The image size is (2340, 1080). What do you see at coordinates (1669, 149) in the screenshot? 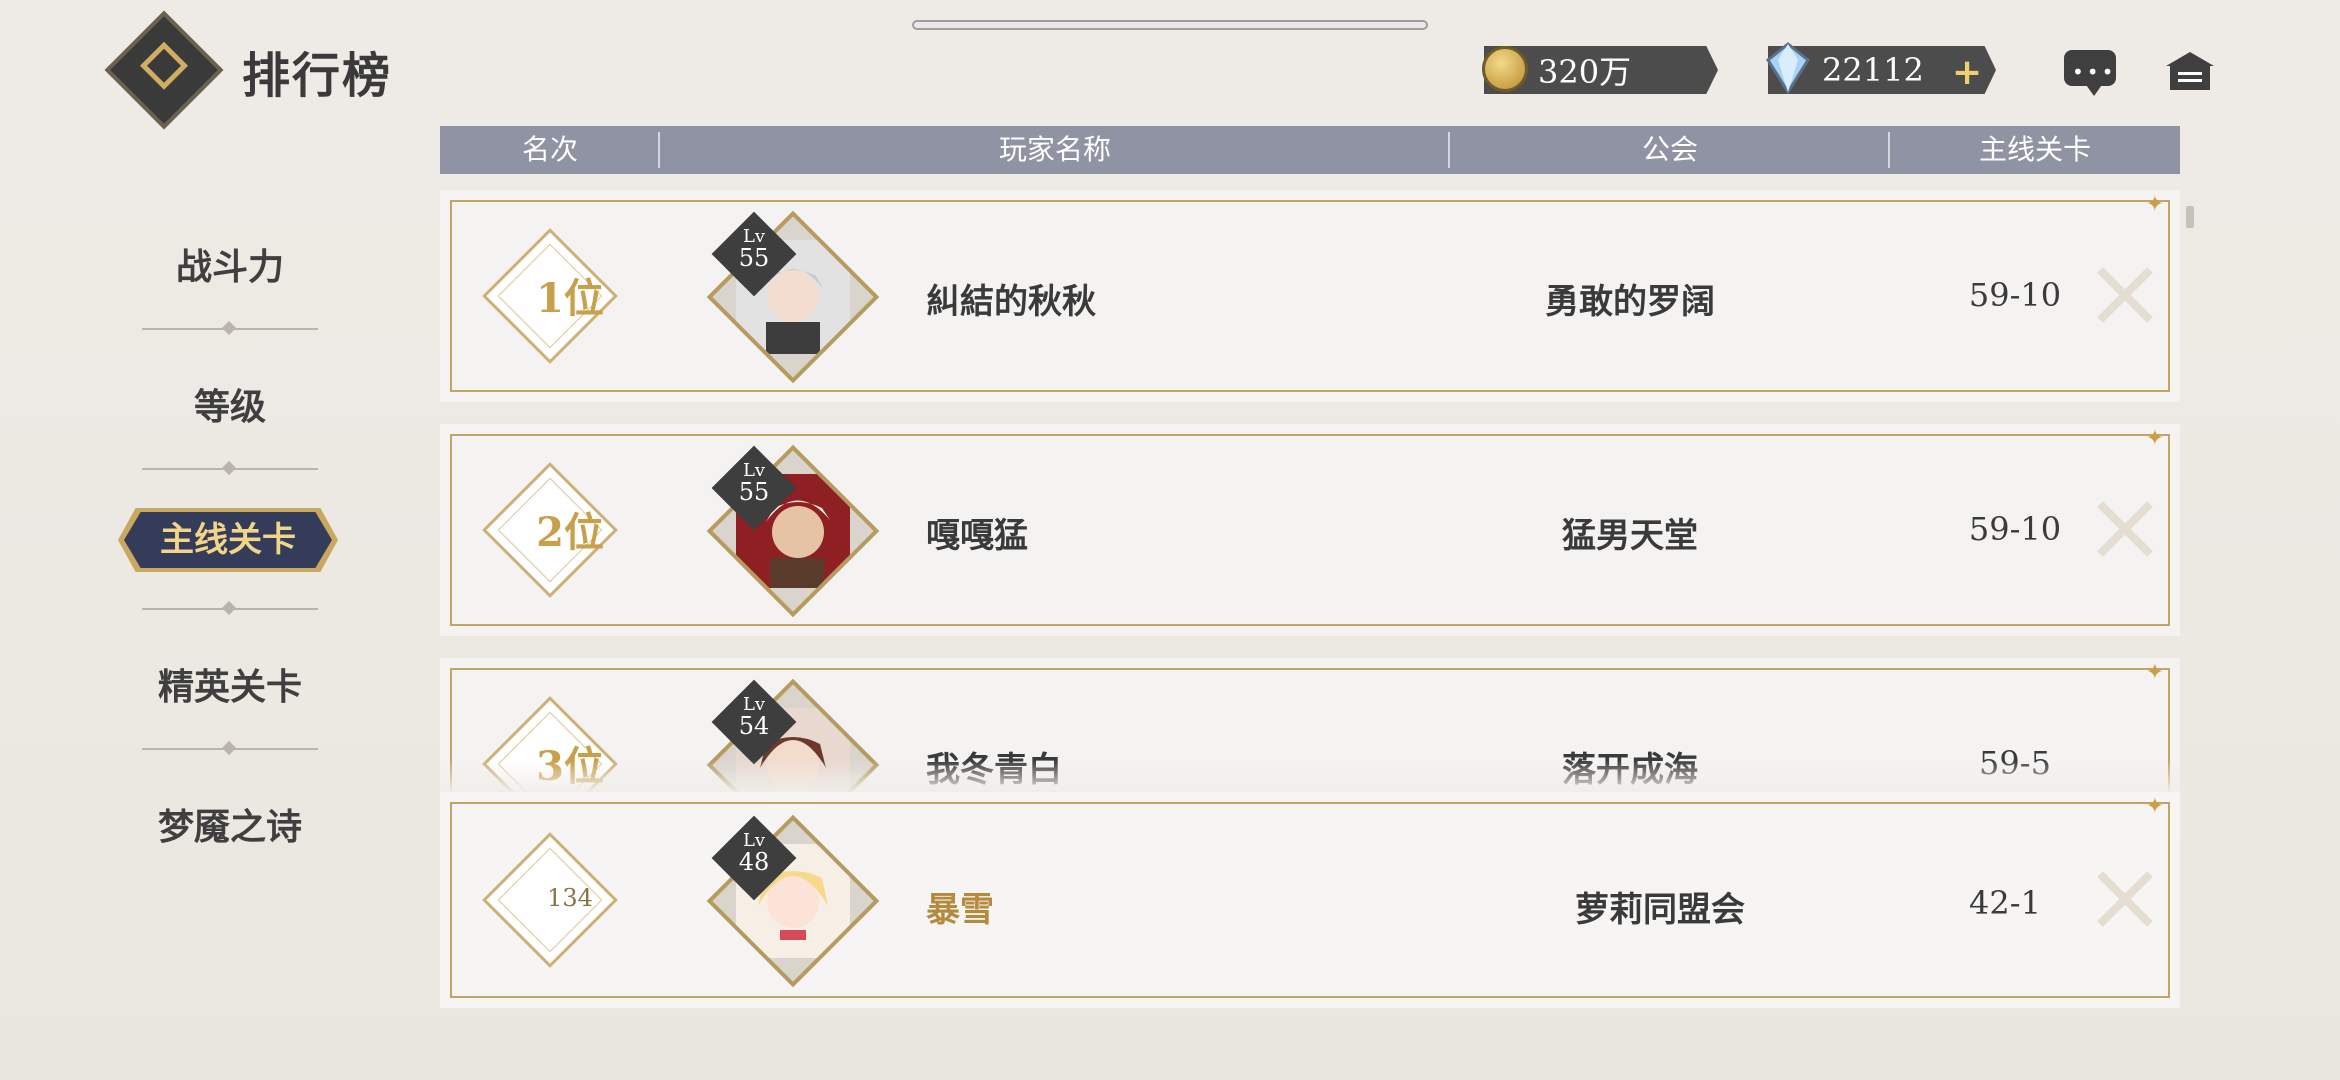
I see `column-header-guild: 公会` at bounding box center [1669, 149].